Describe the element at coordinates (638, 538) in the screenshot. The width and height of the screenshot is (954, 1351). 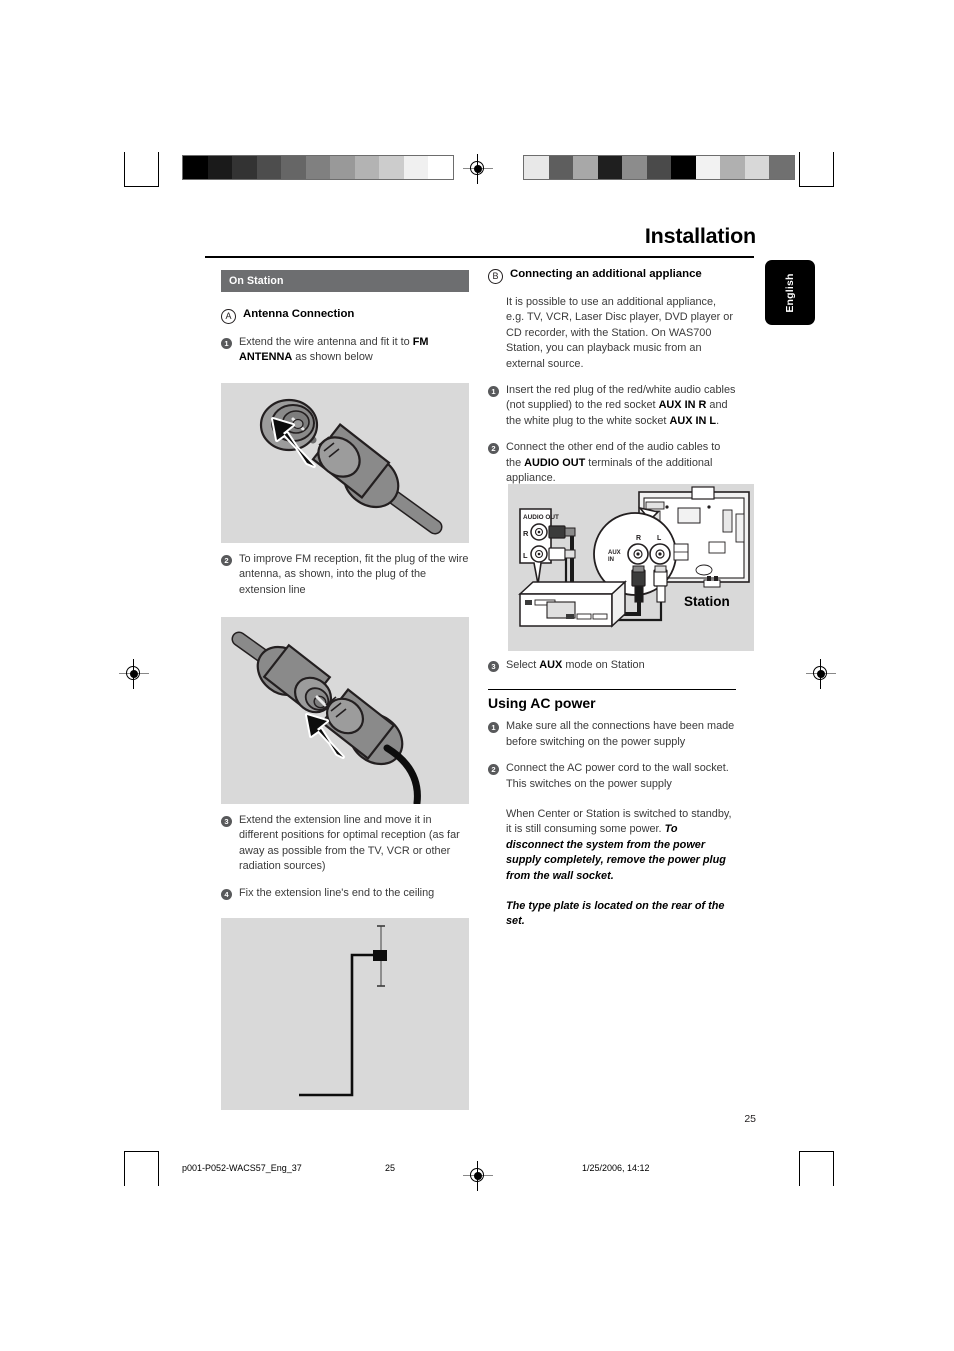
I see `aux-jack-r-label: R` at that location.